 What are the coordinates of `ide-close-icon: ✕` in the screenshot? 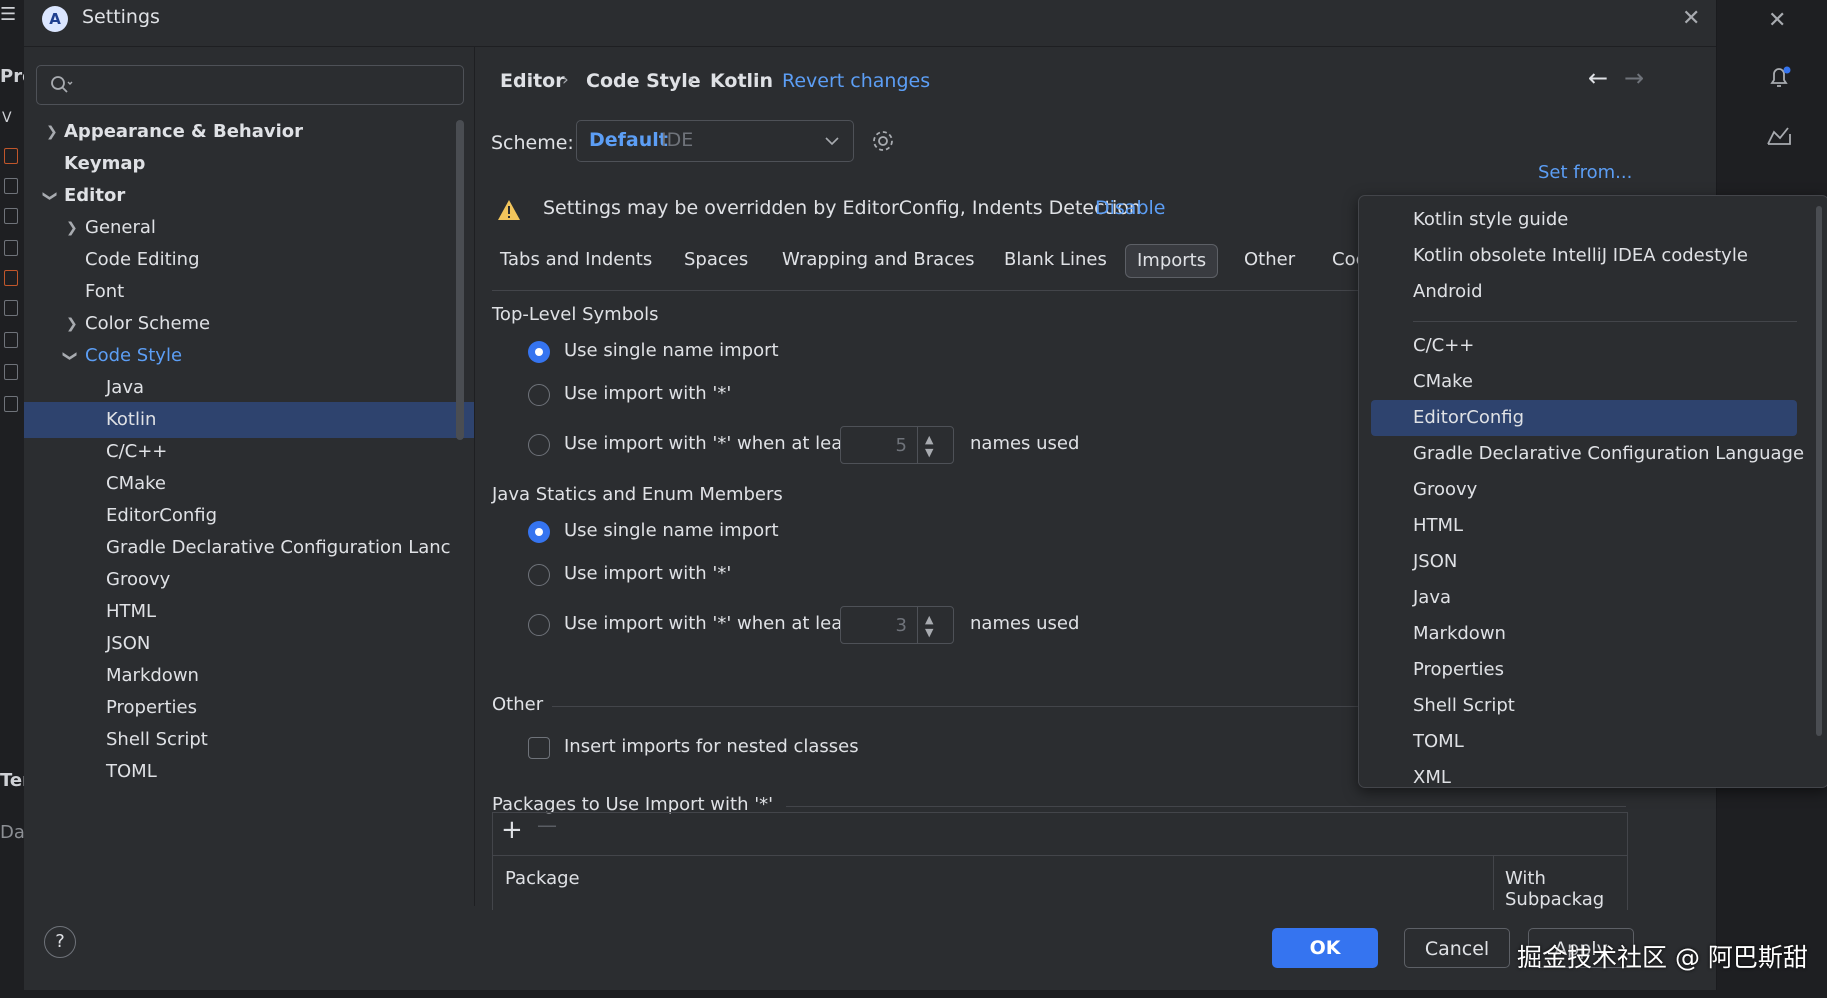 It's located at (1777, 20).